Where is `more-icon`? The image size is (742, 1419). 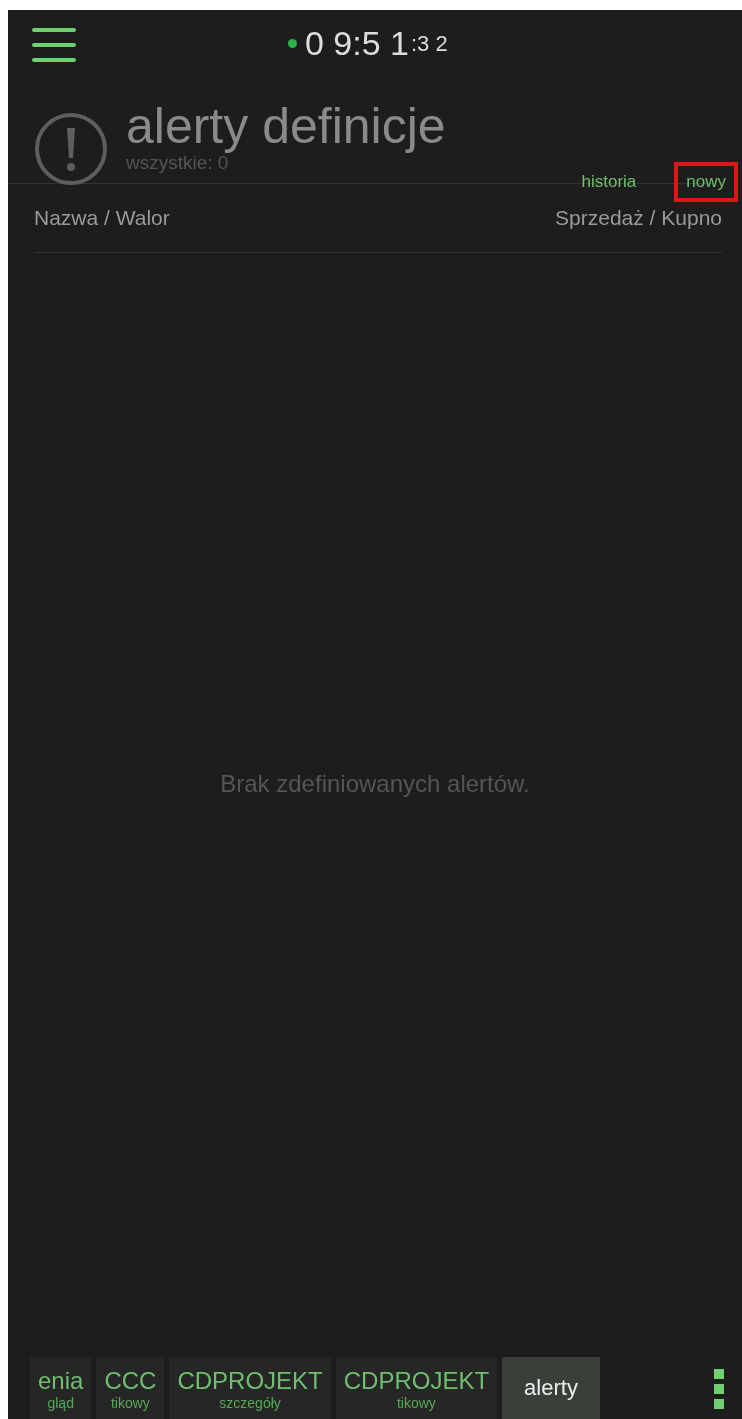
more-icon is located at coordinates (719, 1389).